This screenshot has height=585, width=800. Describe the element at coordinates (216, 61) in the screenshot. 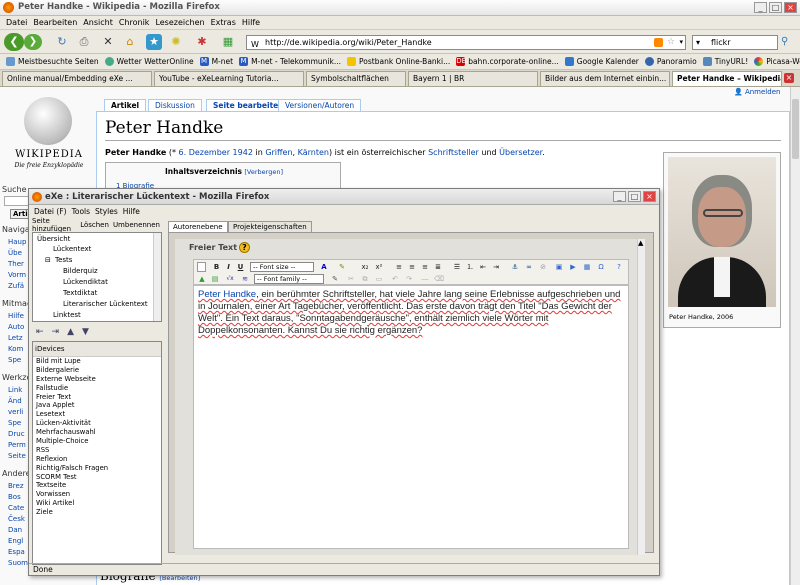

I see `bookmark-item: M M-net` at that location.